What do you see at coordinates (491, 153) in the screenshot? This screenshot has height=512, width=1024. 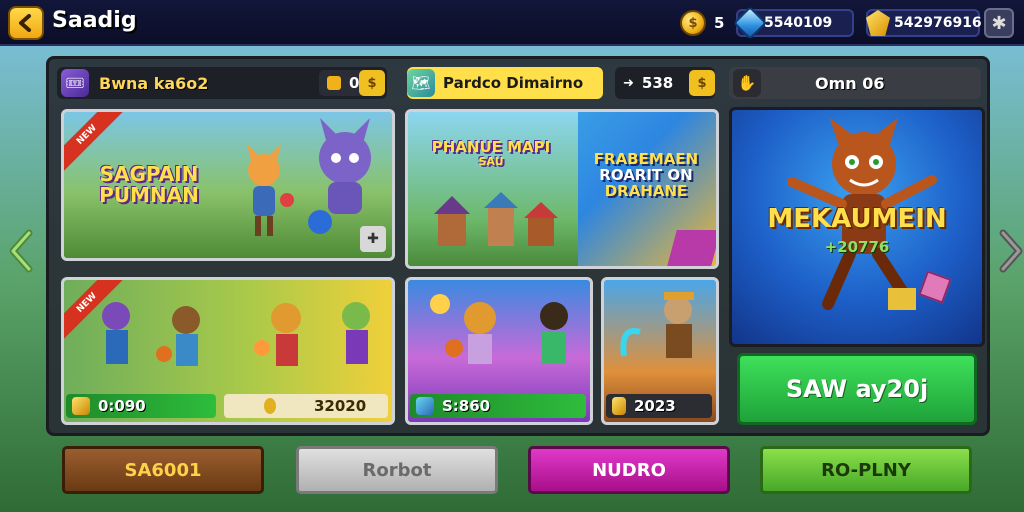 I see `card-title: PHANUE MAPI SAU` at bounding box center [491, 153].